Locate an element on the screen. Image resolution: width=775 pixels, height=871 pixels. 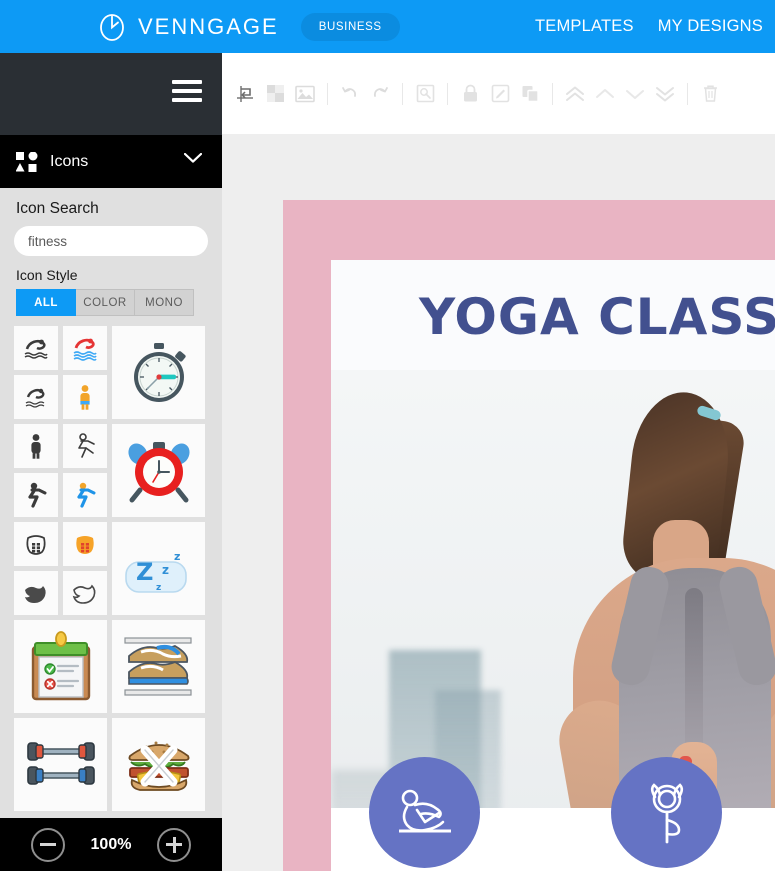
icon-result-abs-outline is located at coordinates (36, 544).